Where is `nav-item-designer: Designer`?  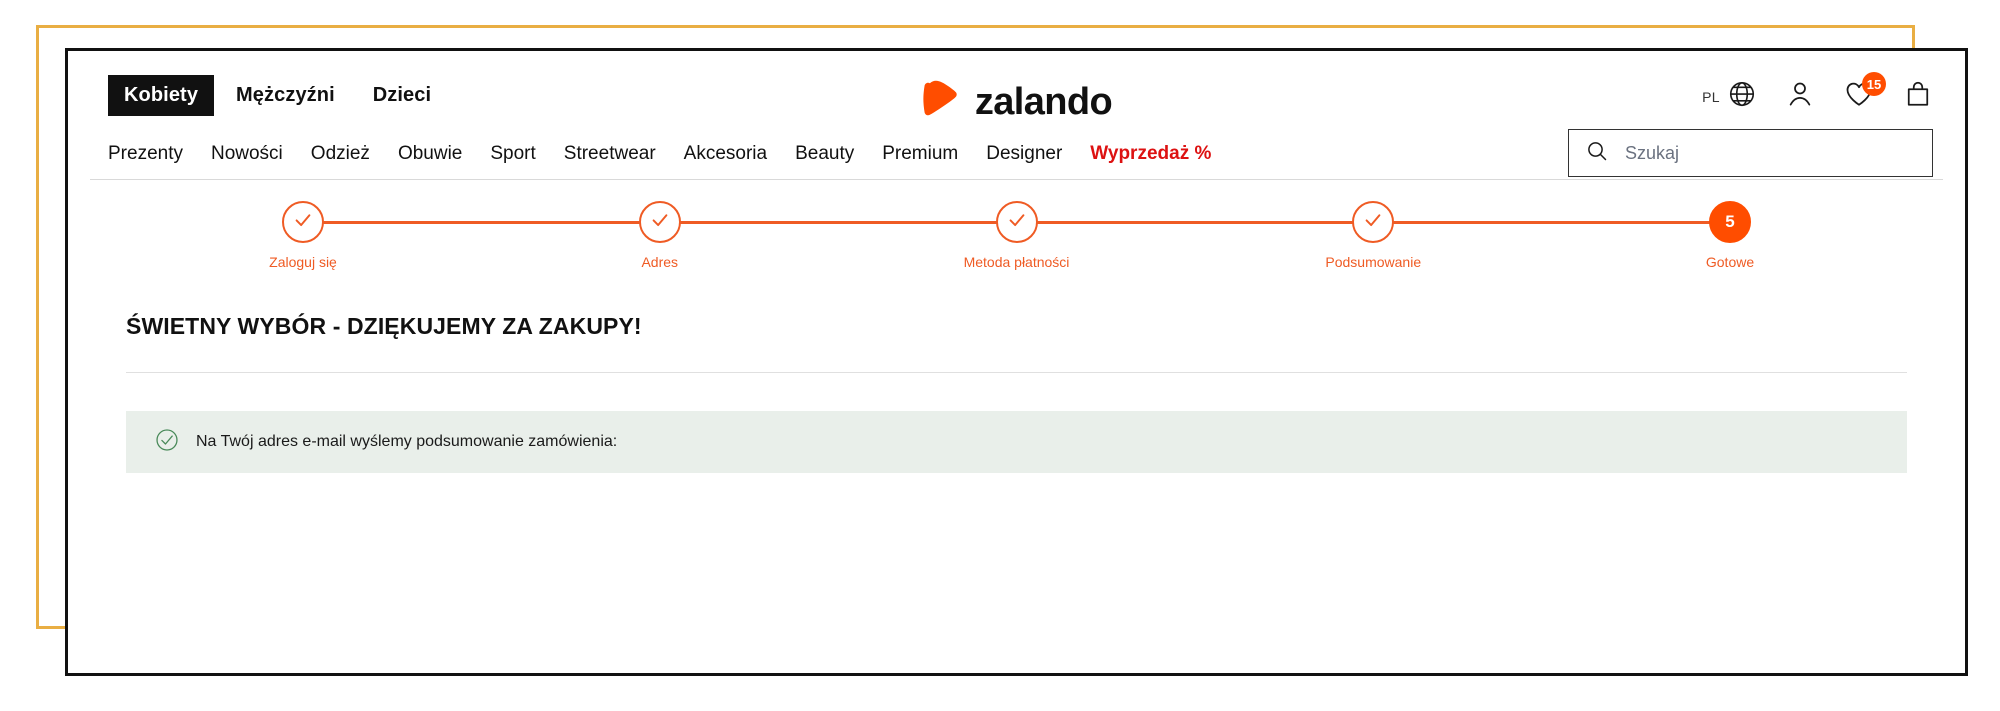 nav-item-designer: Designer is located at coordinates (1024, 154).